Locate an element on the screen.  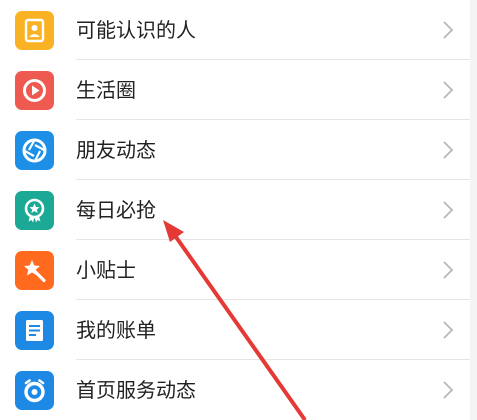
alarm-clock-icon is located at coordinates (34, 390).